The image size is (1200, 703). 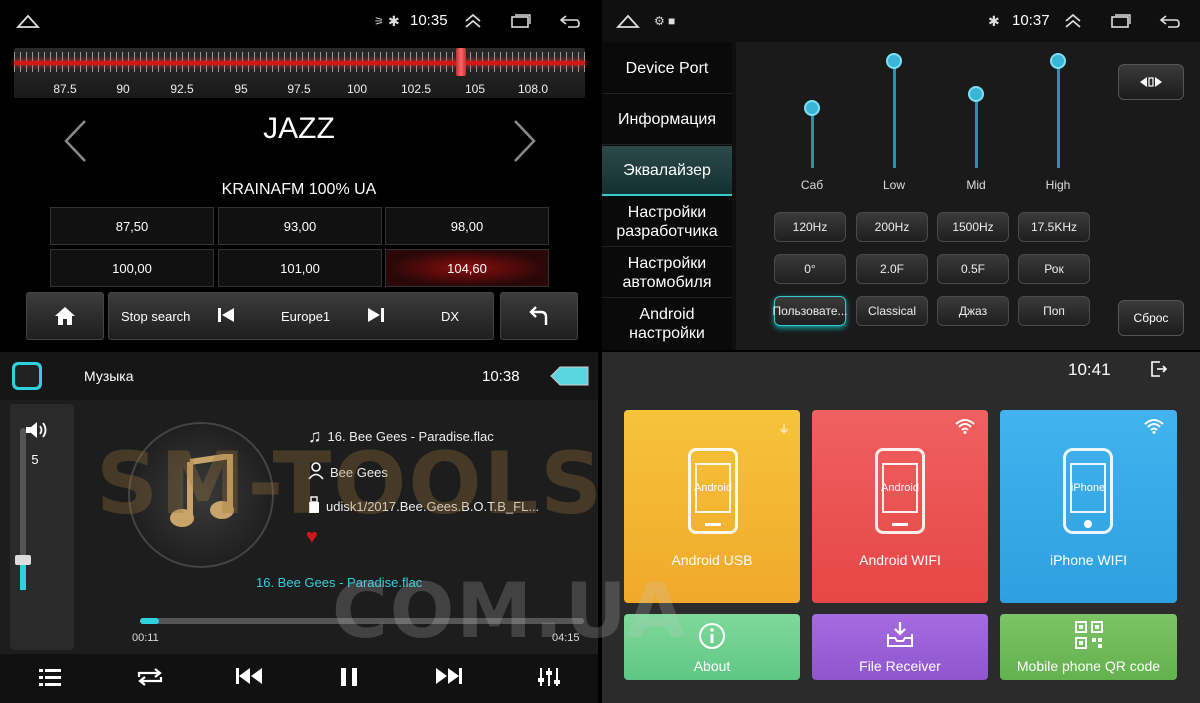 What do you see at coordinates (1088, 488) in the screenshot?
I see `phone-screen-label: iPhone` at bounding box center [1088, 488].